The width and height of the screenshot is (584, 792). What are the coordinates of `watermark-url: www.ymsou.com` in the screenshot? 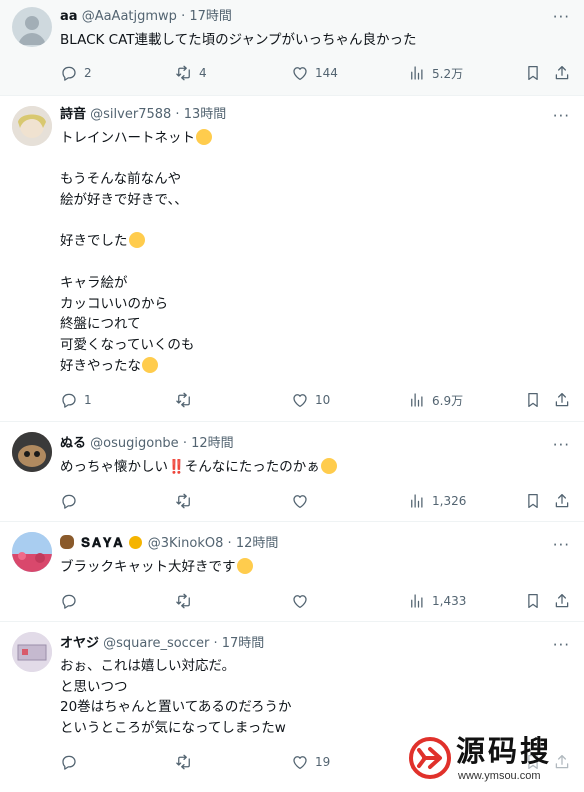 It's located at (499, 776).